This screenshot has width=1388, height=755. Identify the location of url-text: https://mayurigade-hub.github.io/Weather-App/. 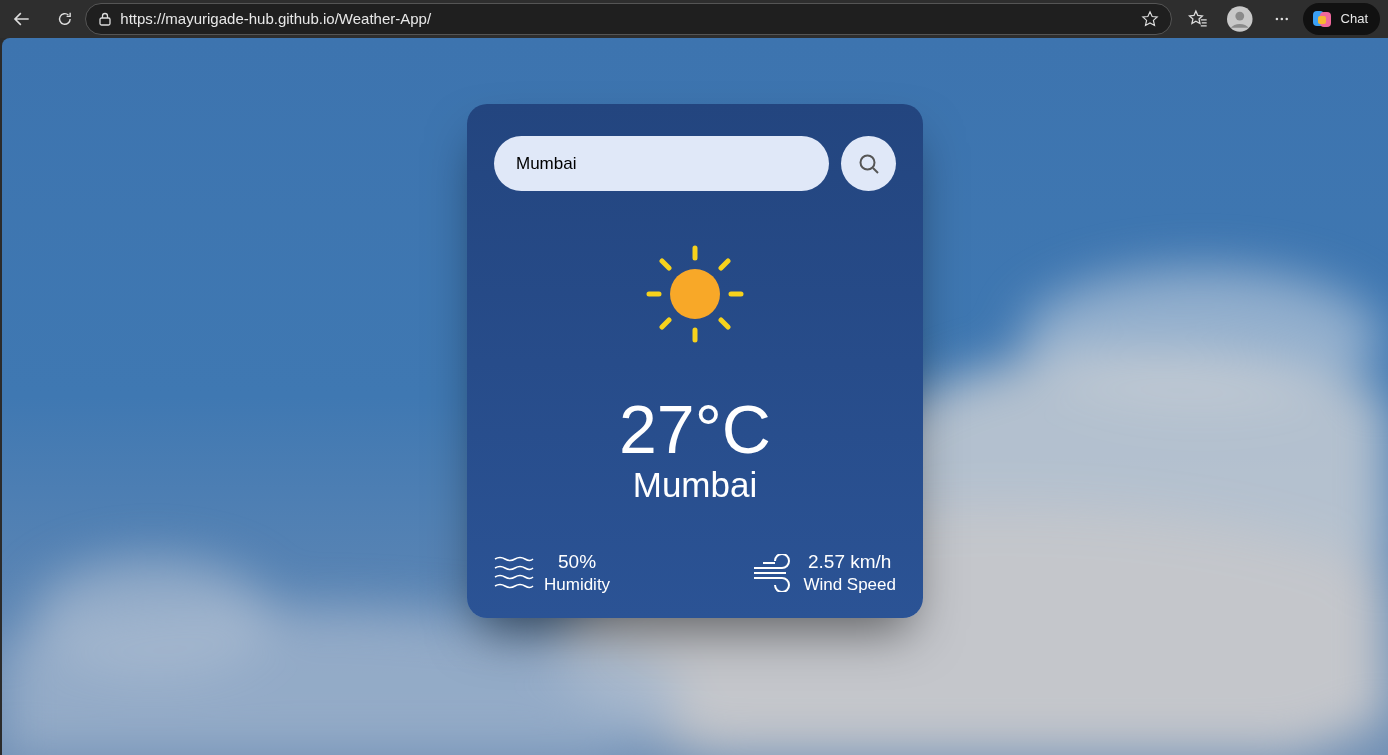
(276, 18).